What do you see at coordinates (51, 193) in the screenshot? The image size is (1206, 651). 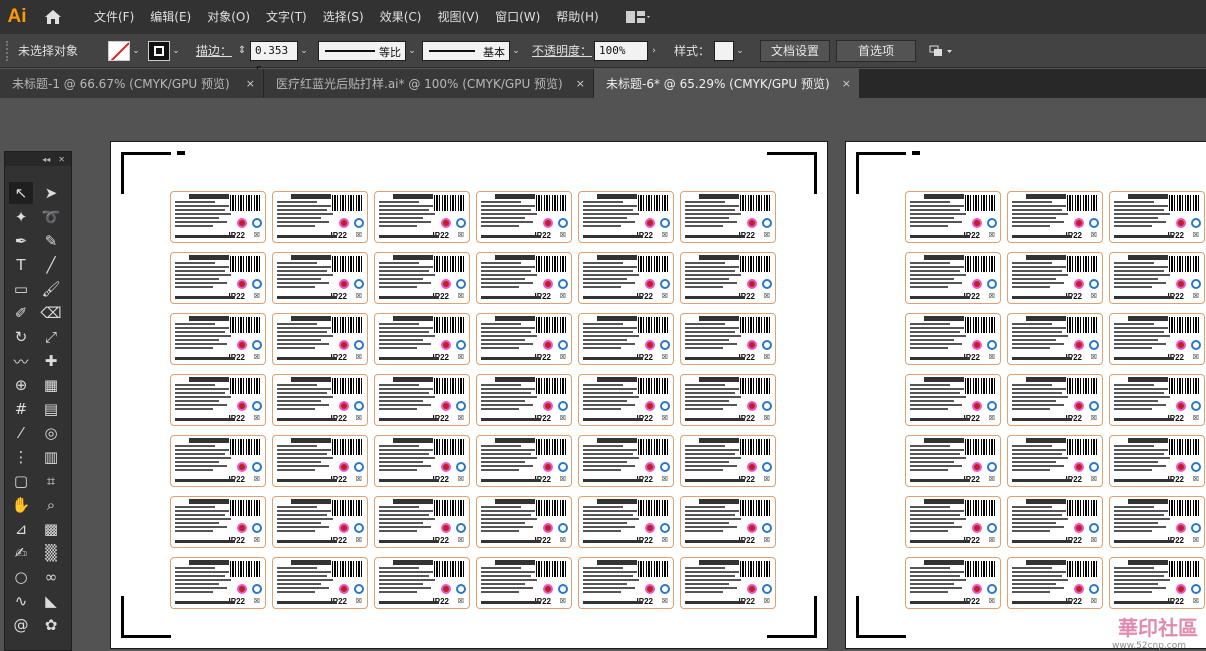 I see `direct-selection-tool-icon: ➤` at bounding box center [51, 193].